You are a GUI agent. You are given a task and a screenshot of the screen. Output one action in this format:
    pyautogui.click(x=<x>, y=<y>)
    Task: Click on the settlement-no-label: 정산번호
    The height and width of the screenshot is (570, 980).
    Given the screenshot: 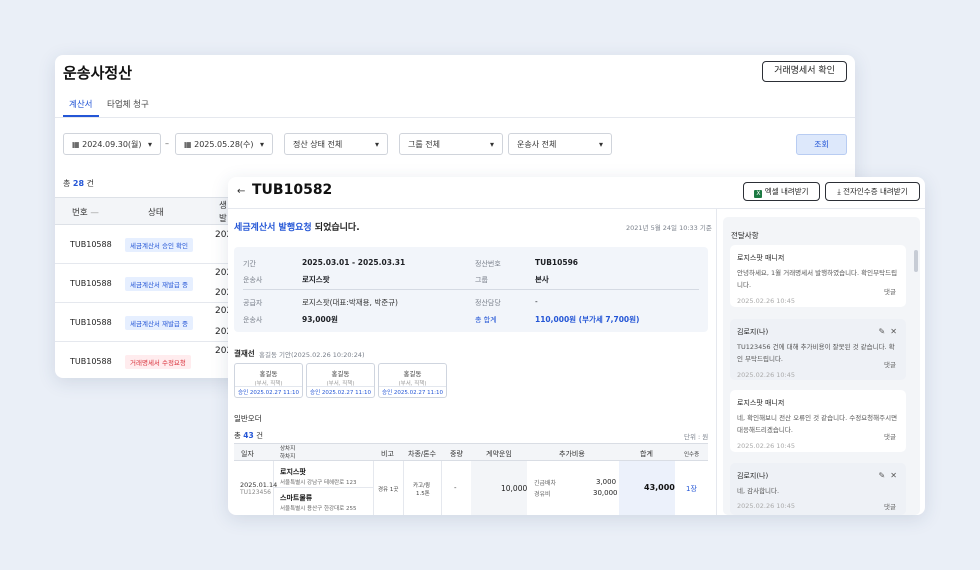 What is the action you would take?
    pyautogui.click(x=488, y=264)
    